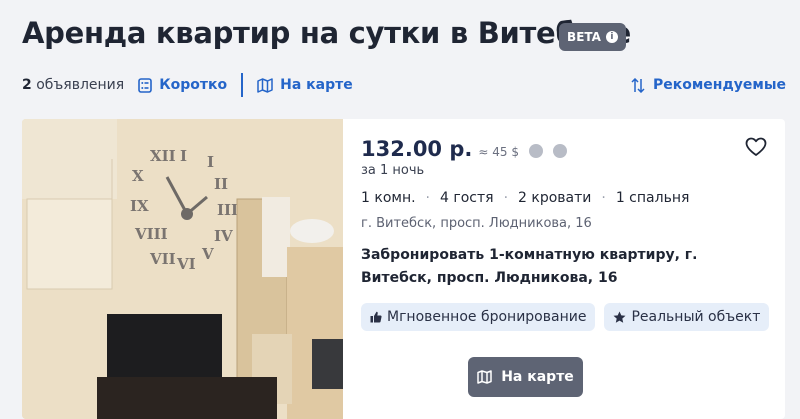 This screenshot has width=800, height=419. I want to click on instant-booking-label: Мгновенное бронирование, so click(487, 317).